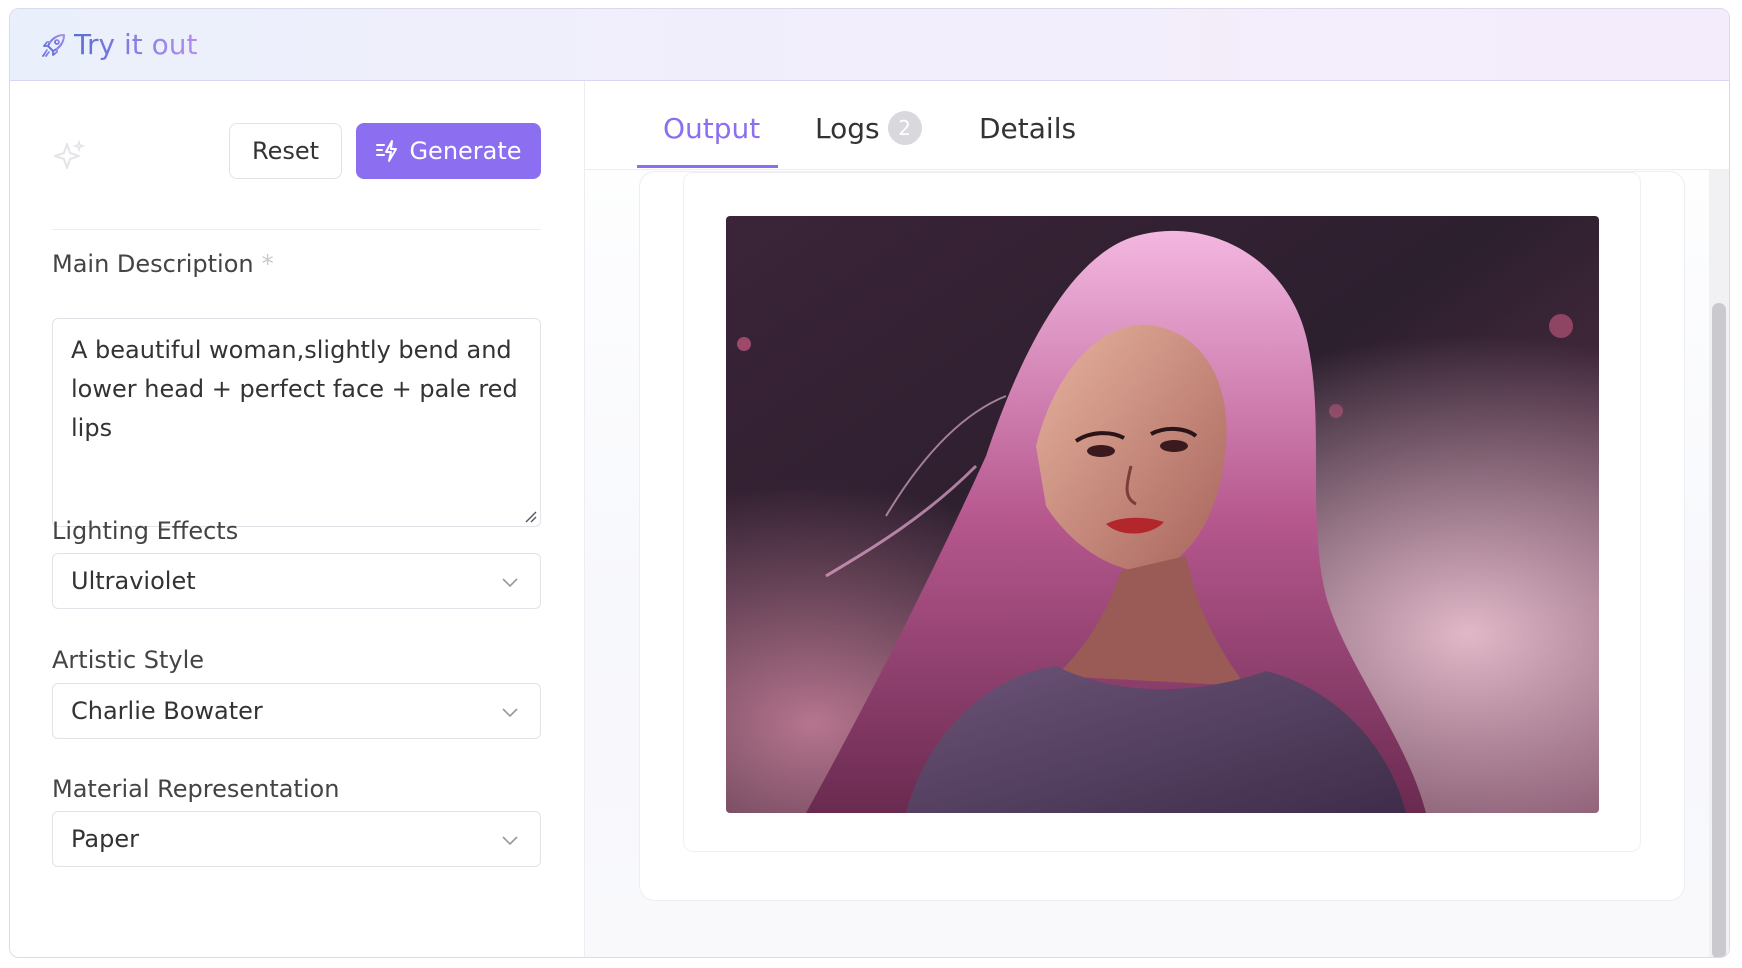 This screenshot has height=968, width=1742. Describe the element at coordinates (711, 129) in the screenshot. I see `tab-output: Output` at that location.